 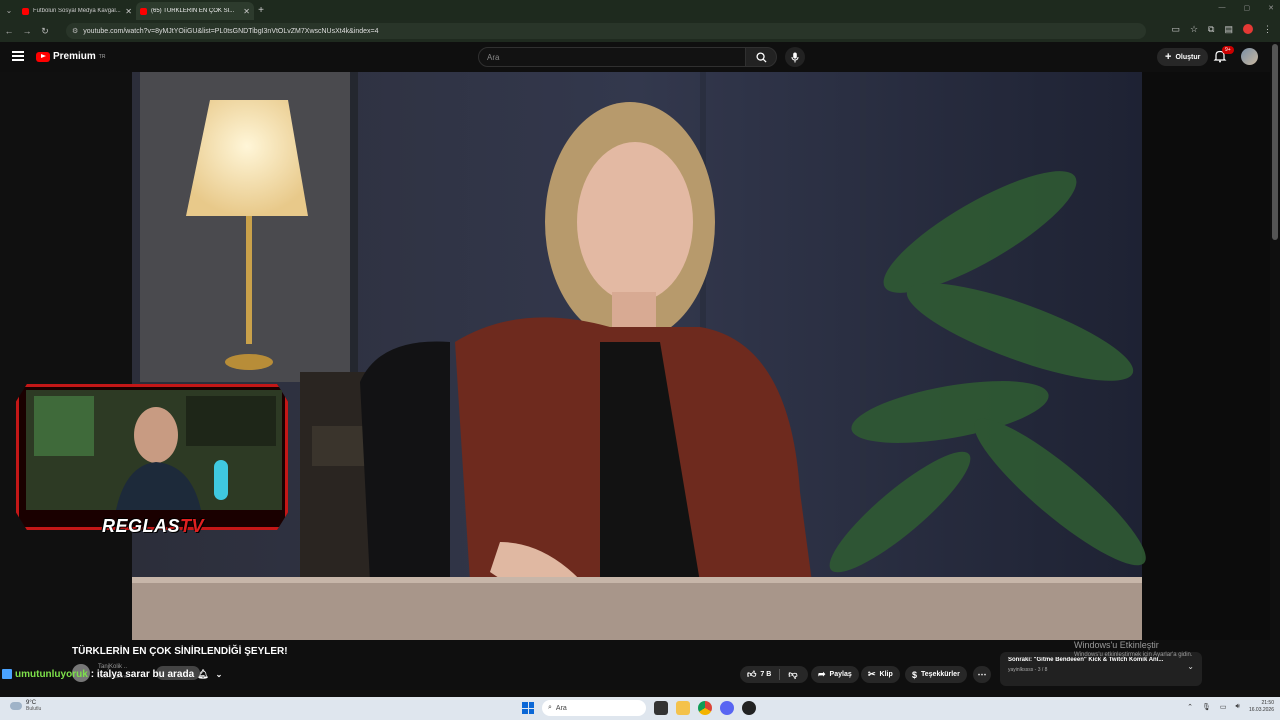 What do you see at coordinates (1267, 29) in the screenshot?
I see `menu-dots-icon: ⋮` at bounding box center [1267, 29].